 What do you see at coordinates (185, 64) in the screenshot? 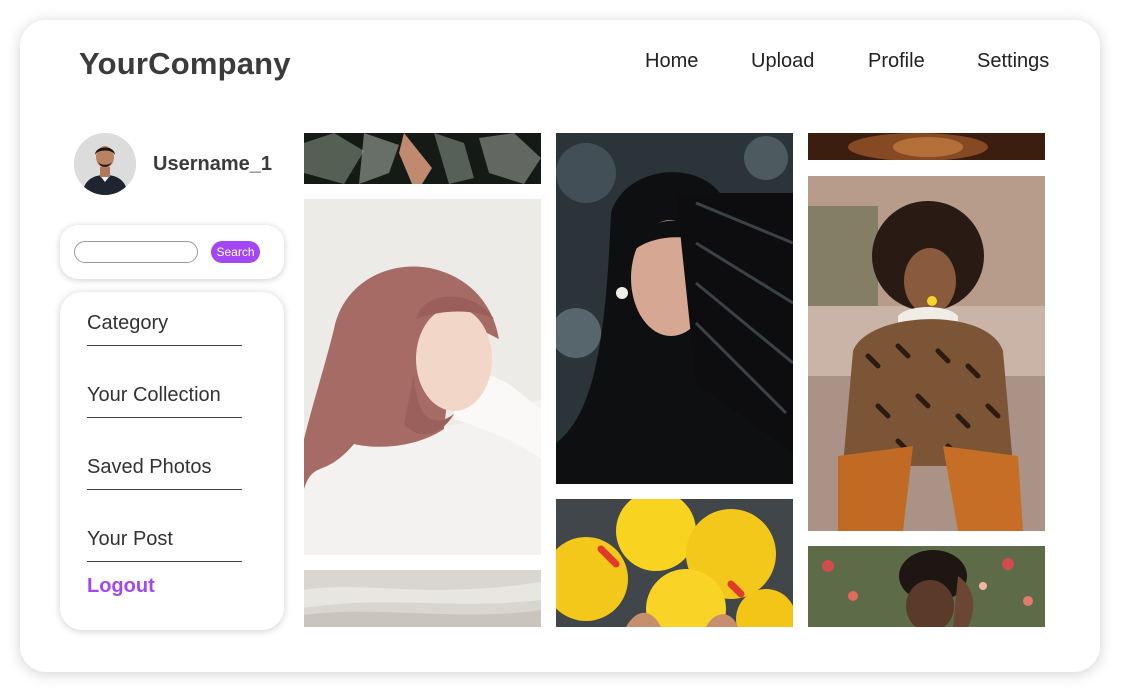
I see `brand-logo: YourCompany` at bounding box center [185, 64].